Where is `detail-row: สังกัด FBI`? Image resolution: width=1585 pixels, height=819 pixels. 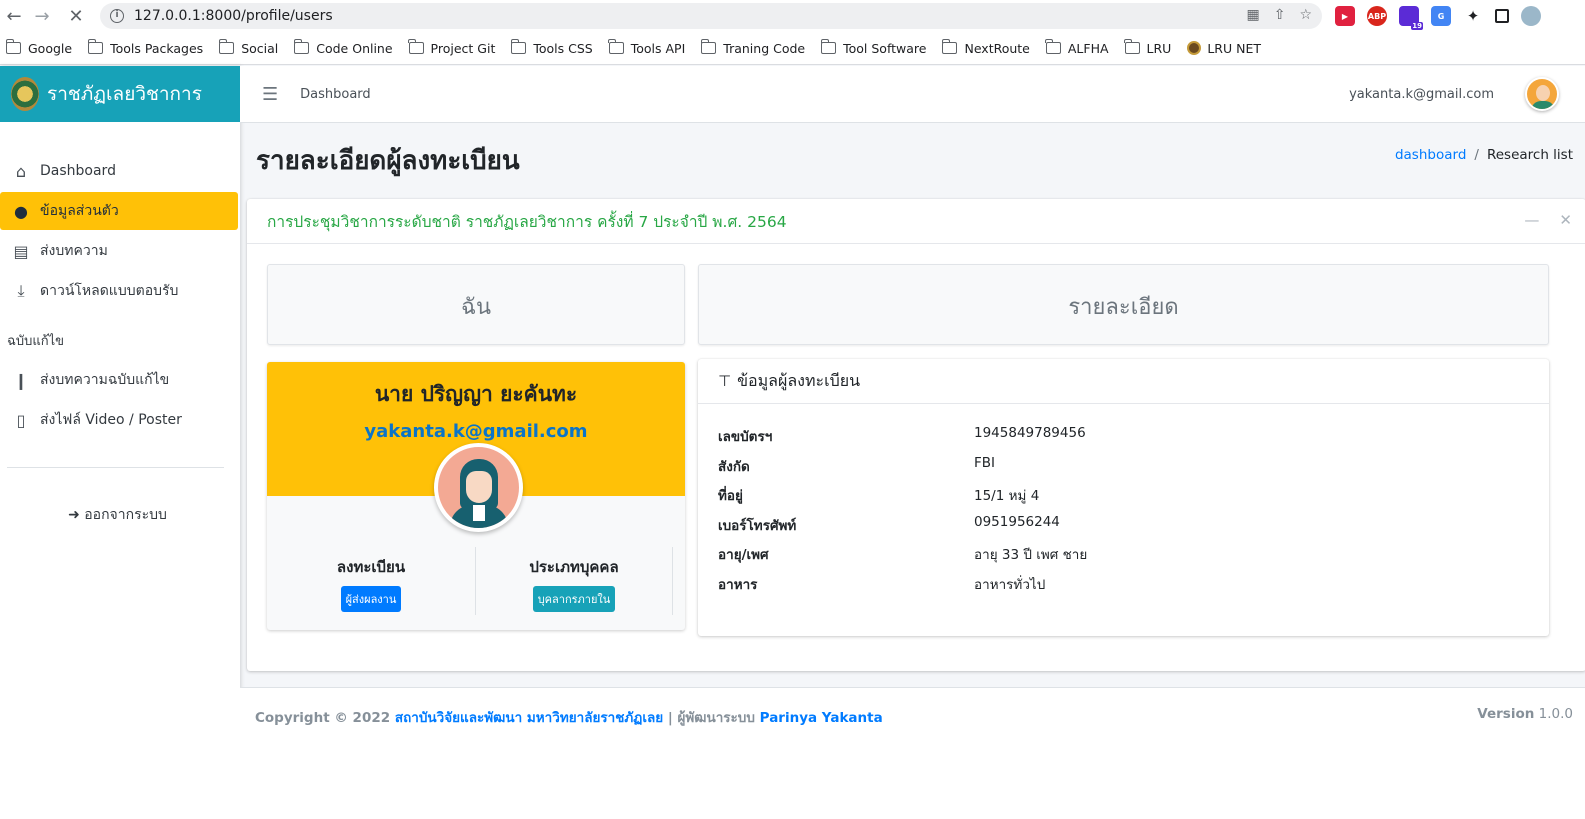
detail-row: สังกัด FBI is located at coordinates (857, 464).